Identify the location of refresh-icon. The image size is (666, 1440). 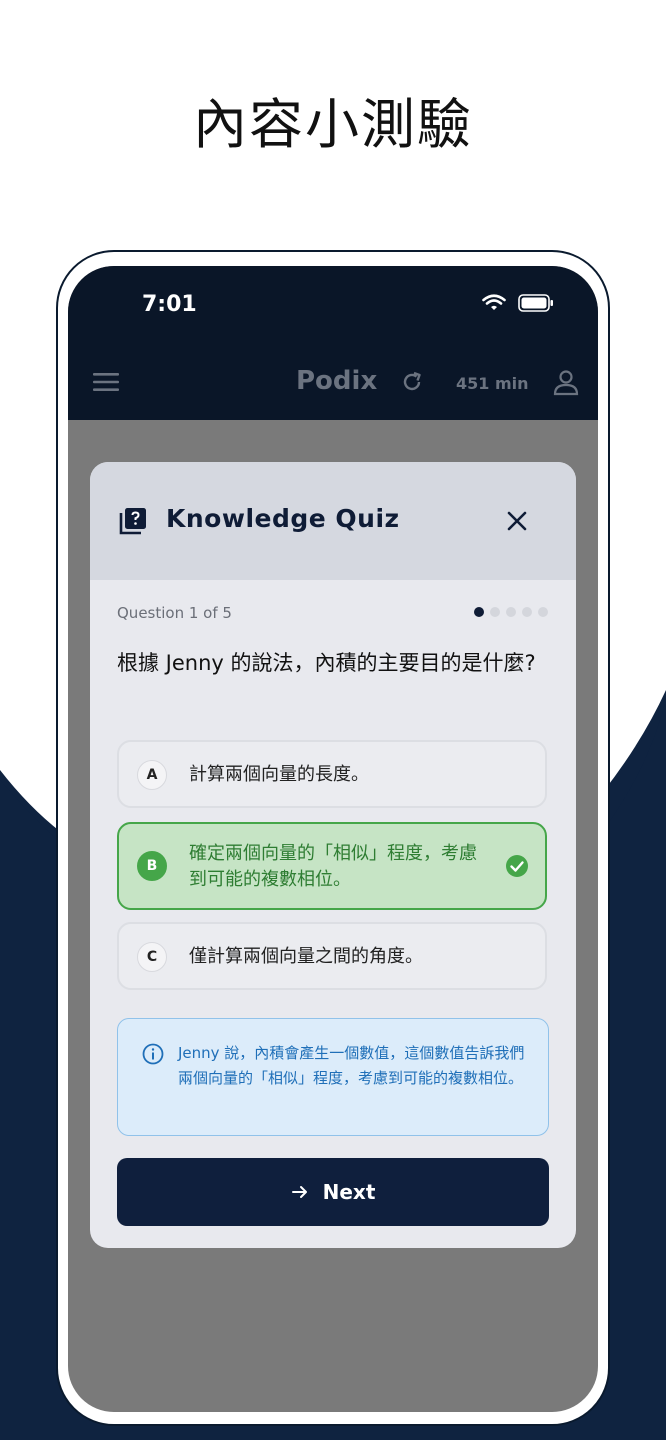
(412, 382).